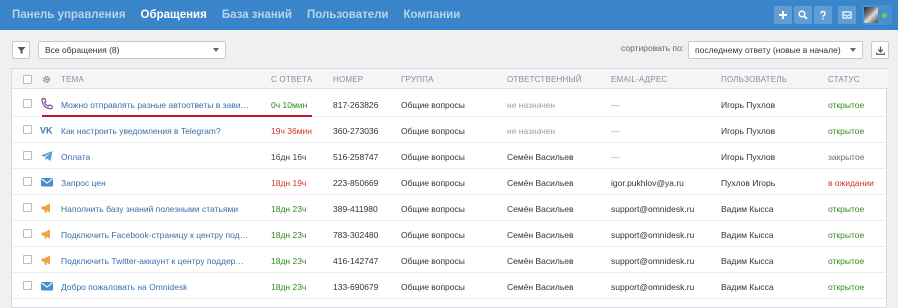 This screenshot has height=308, width=898. What do you see at coordinates (257, 15) in the screenshot?
I see `nav-knowledge-base: База знаний` at bounding box center [257, 15].